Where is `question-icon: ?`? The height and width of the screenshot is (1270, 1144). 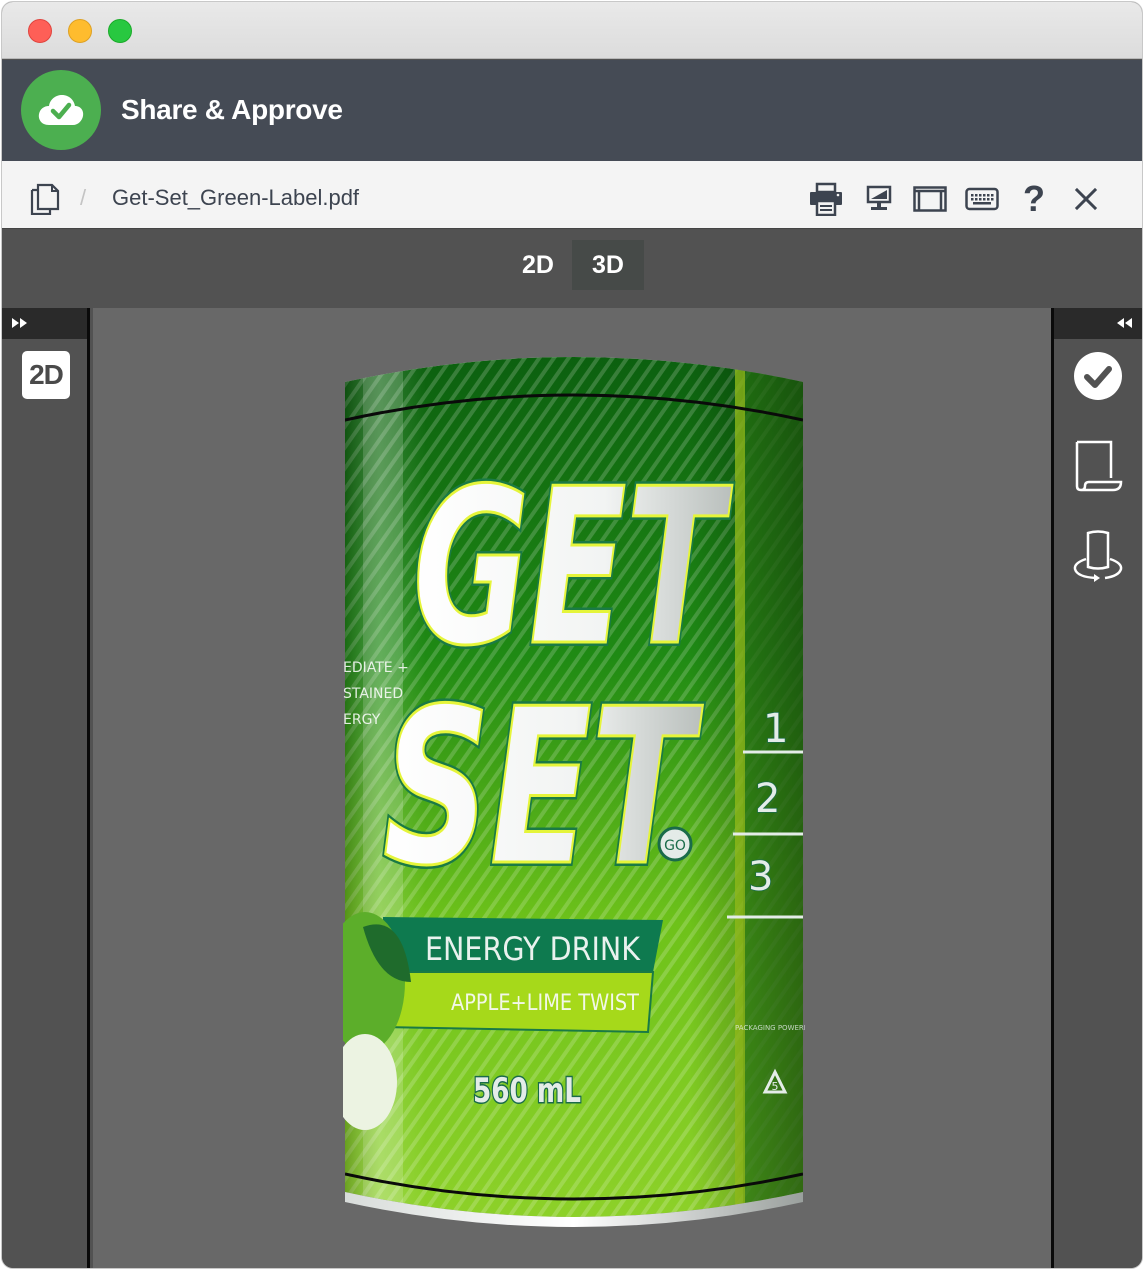 question-icon: ? is located at coordinates (1034, 198).